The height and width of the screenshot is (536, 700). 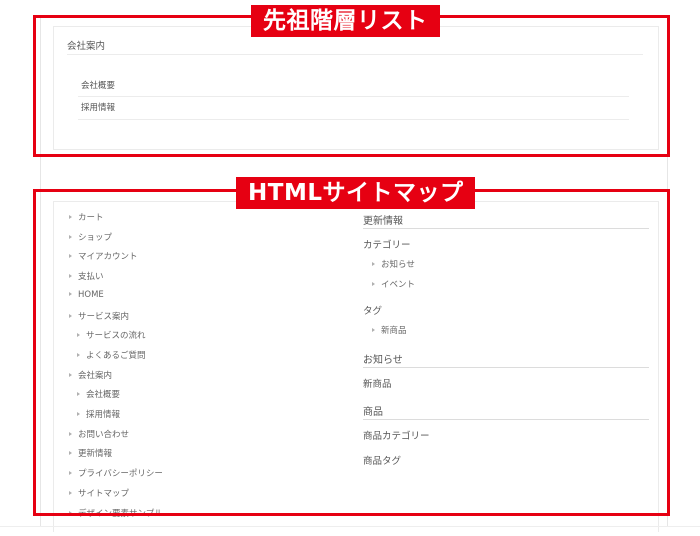 I want to click on ancestor-annotation-label: 先祖階層リスト, so click(x=345, y=21).